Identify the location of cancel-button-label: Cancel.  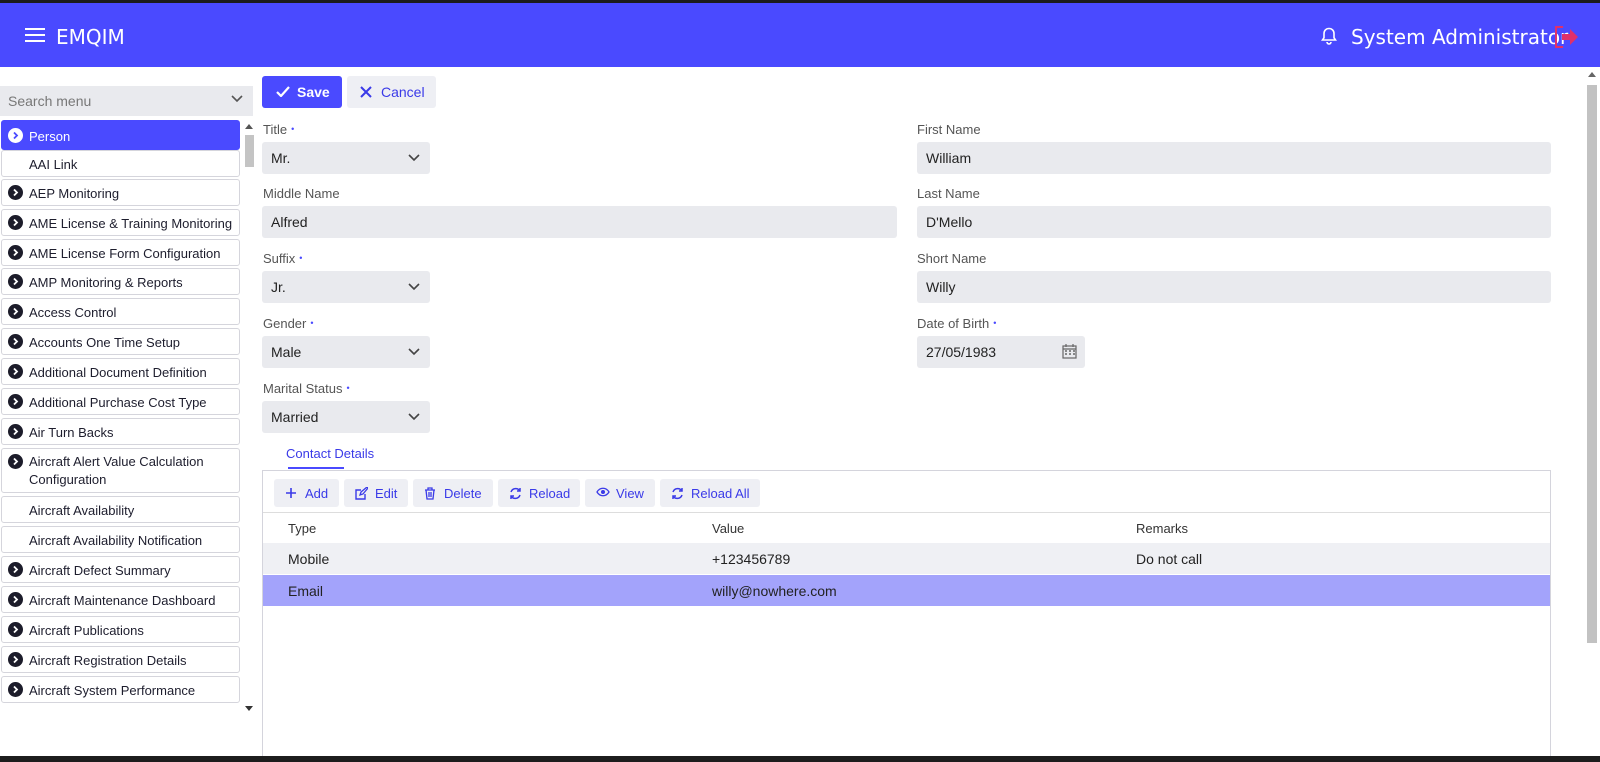
(403, 92).